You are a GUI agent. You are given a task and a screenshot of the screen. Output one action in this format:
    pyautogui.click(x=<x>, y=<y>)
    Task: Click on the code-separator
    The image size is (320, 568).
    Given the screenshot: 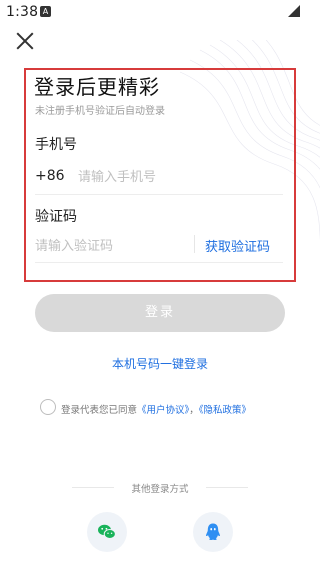 What is the action you would take?
    pyautogui.click(x=194, y=244)
    